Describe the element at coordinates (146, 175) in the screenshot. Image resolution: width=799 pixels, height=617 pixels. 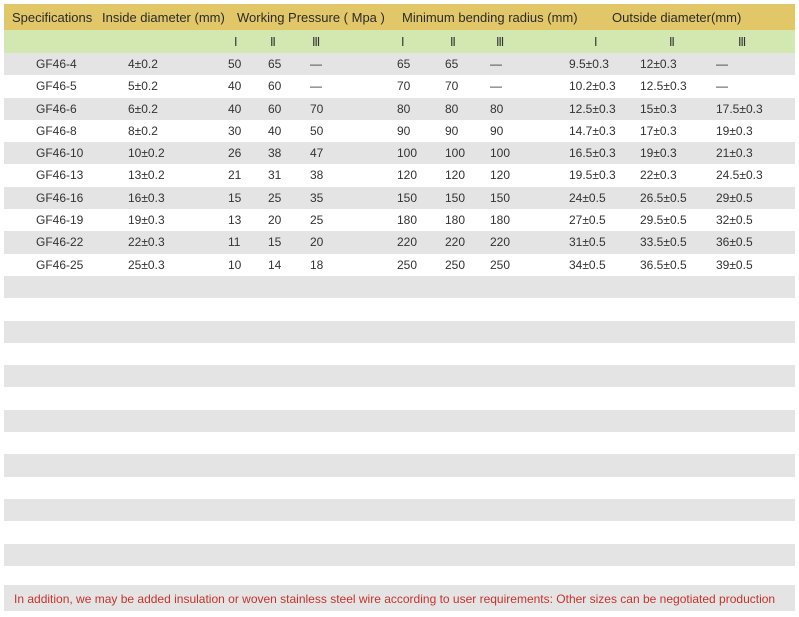
I see `table-cell: 13±0.2` at that location.